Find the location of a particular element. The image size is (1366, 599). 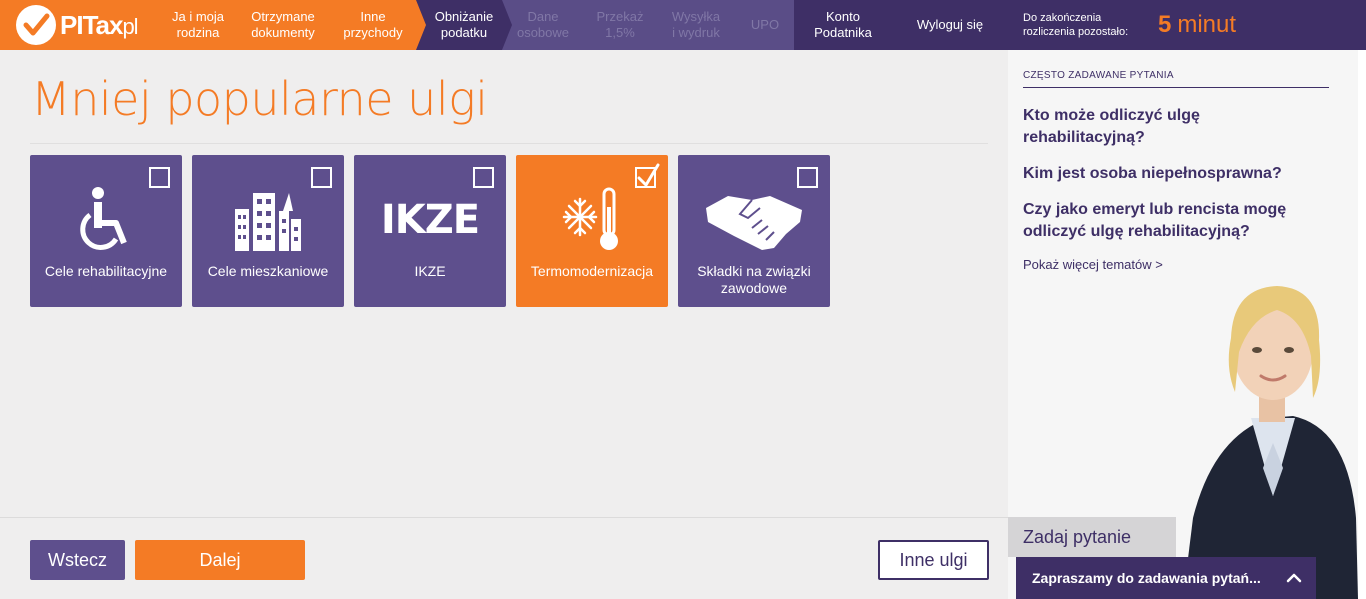

step-wysylka-i-wydruk: Wysyłka i wydruk is located at coordinates (696, 25).